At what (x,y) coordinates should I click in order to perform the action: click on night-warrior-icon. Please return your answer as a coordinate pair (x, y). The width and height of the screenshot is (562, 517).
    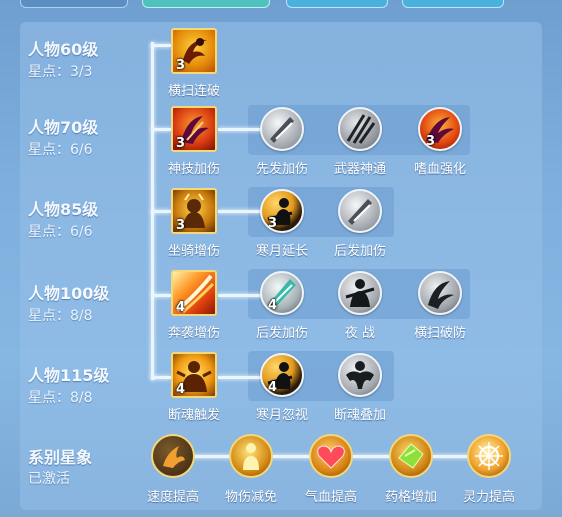
    Looking at the image, I should click on (360, 293).